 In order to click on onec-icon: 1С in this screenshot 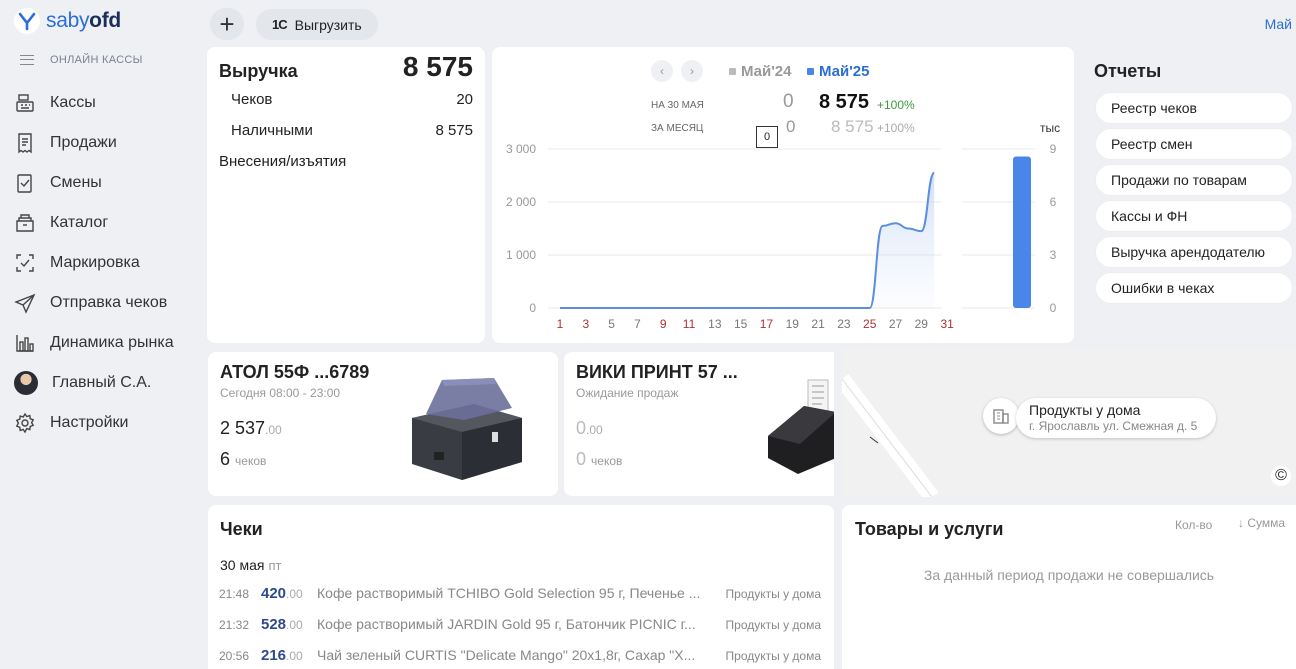, I will do `click(280, 24)`.